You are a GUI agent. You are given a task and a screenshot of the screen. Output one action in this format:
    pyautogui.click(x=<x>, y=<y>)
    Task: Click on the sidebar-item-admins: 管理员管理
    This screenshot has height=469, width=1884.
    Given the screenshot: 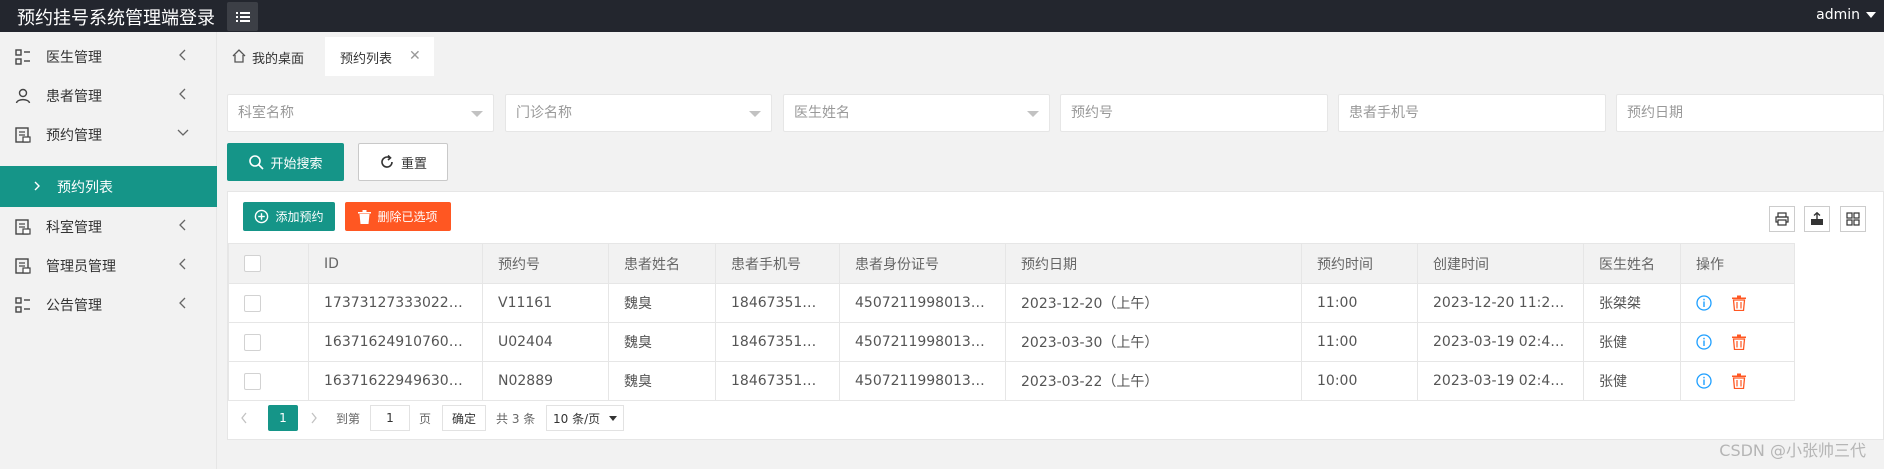 What is the action you would take?
    pyautogui.click(x=108, y=265)
    